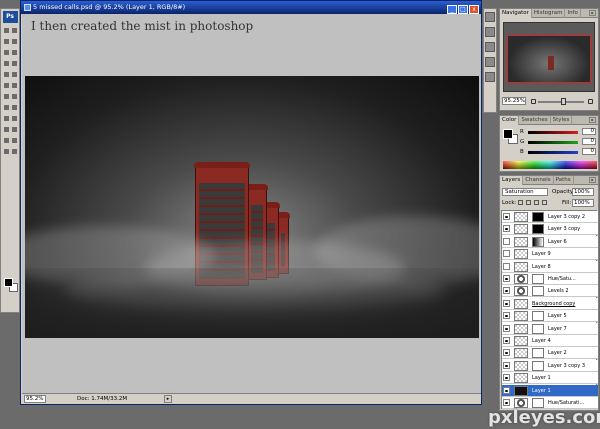  I want to click on tab-swatches: Swatches, so click(535, 120).